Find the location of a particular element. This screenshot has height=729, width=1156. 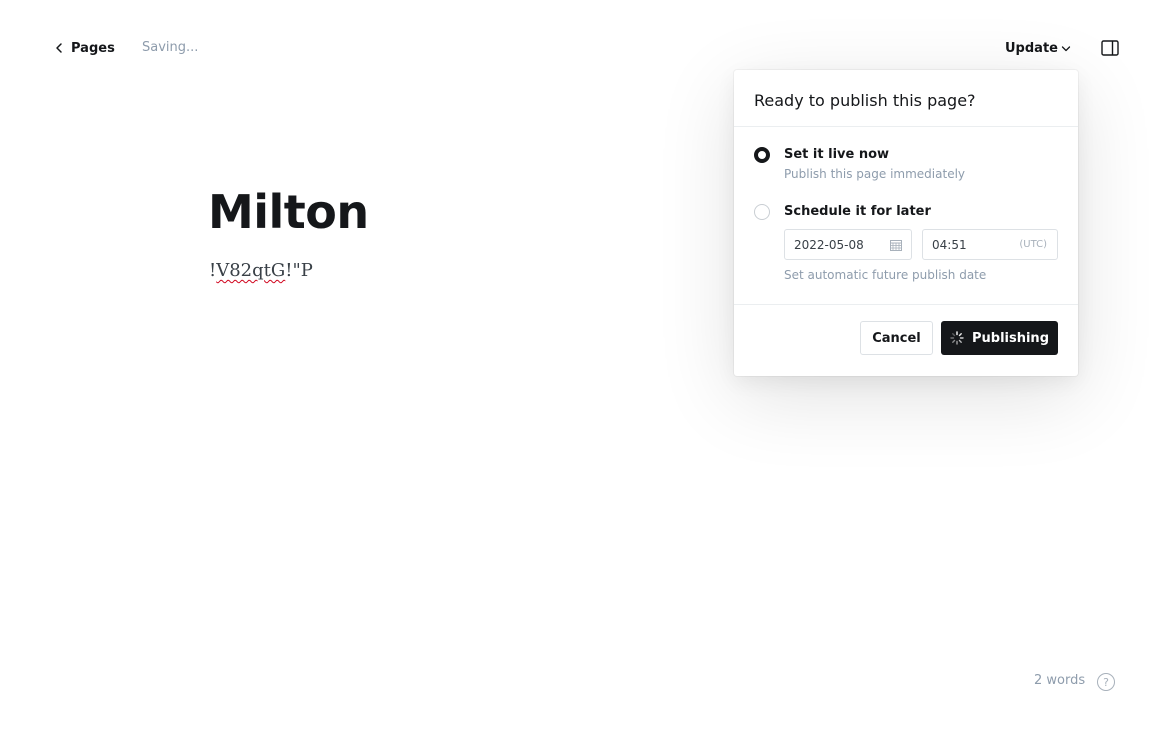

option-schedule-later: Schedule it for later is located at coordinates (842, 212).